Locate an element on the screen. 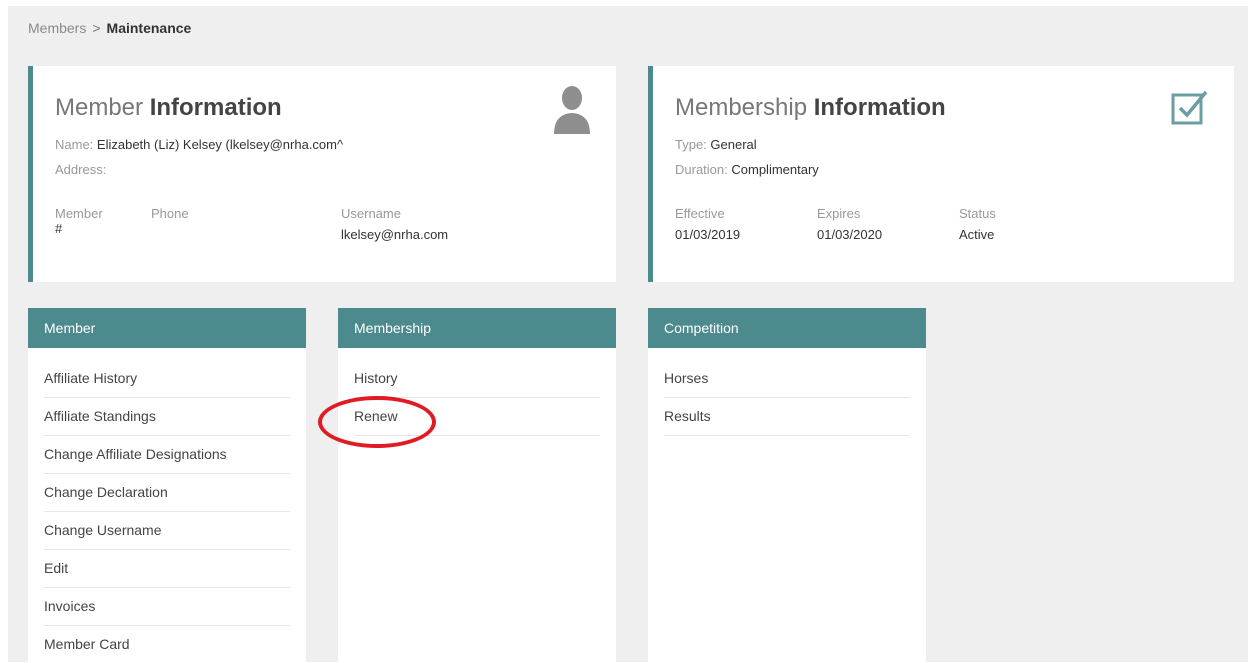 This screenshot has width=1250, height=663. effective-label: Effective is located at coordinates (700, 213).